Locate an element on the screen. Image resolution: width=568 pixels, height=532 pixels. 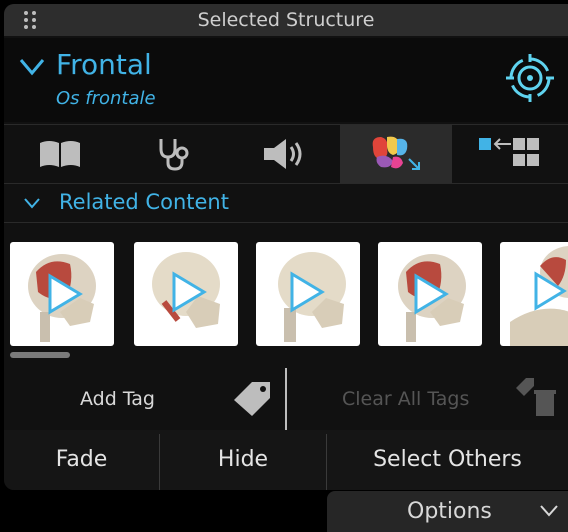
layer-grid-icon is located at coordinates (509, 152).